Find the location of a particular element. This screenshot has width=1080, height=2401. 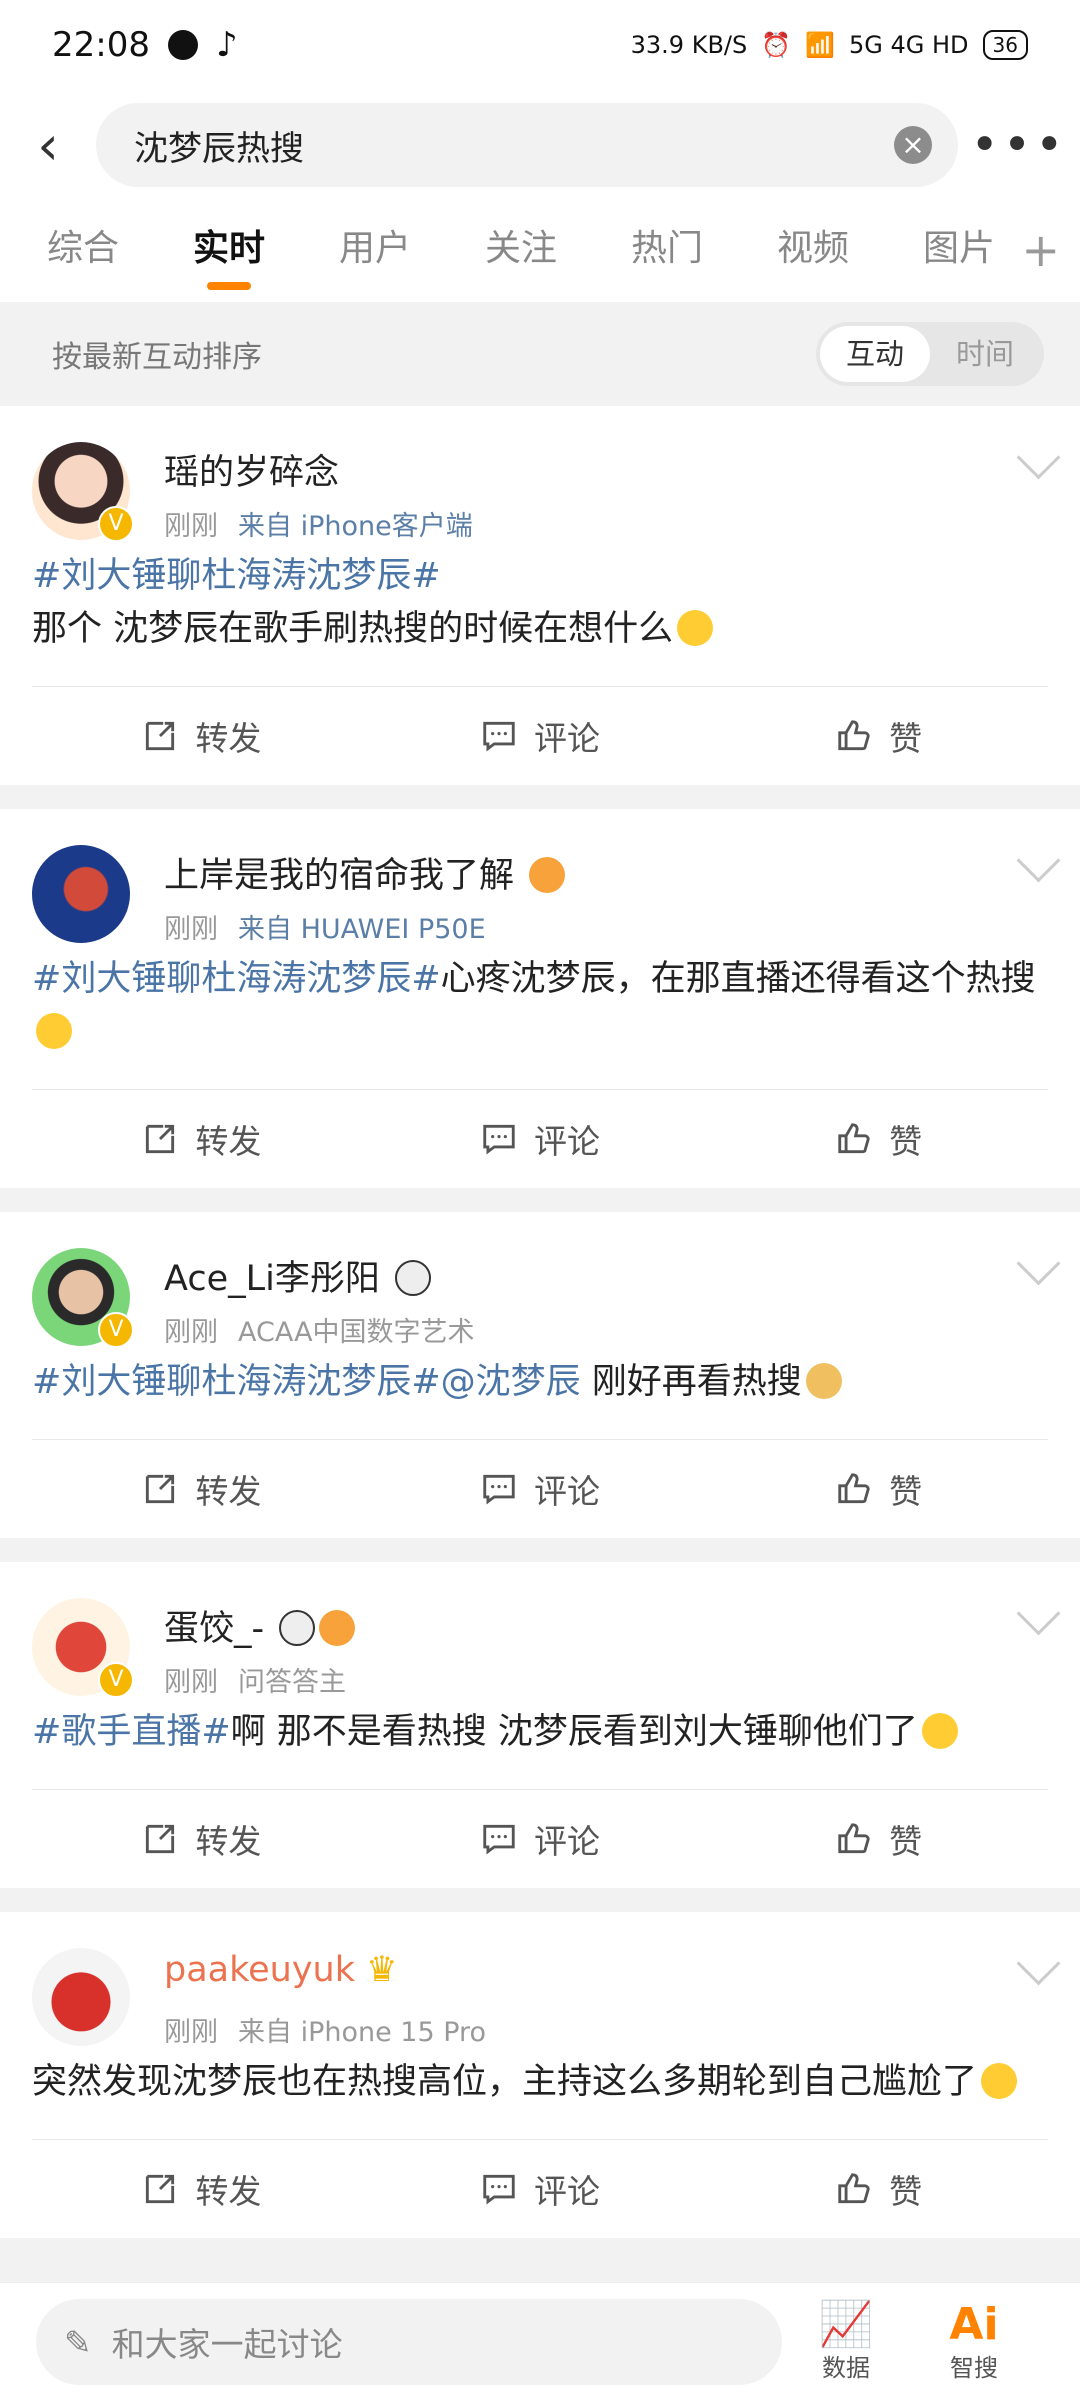

tab-images: 图片 is located at coordinates (959, 251).